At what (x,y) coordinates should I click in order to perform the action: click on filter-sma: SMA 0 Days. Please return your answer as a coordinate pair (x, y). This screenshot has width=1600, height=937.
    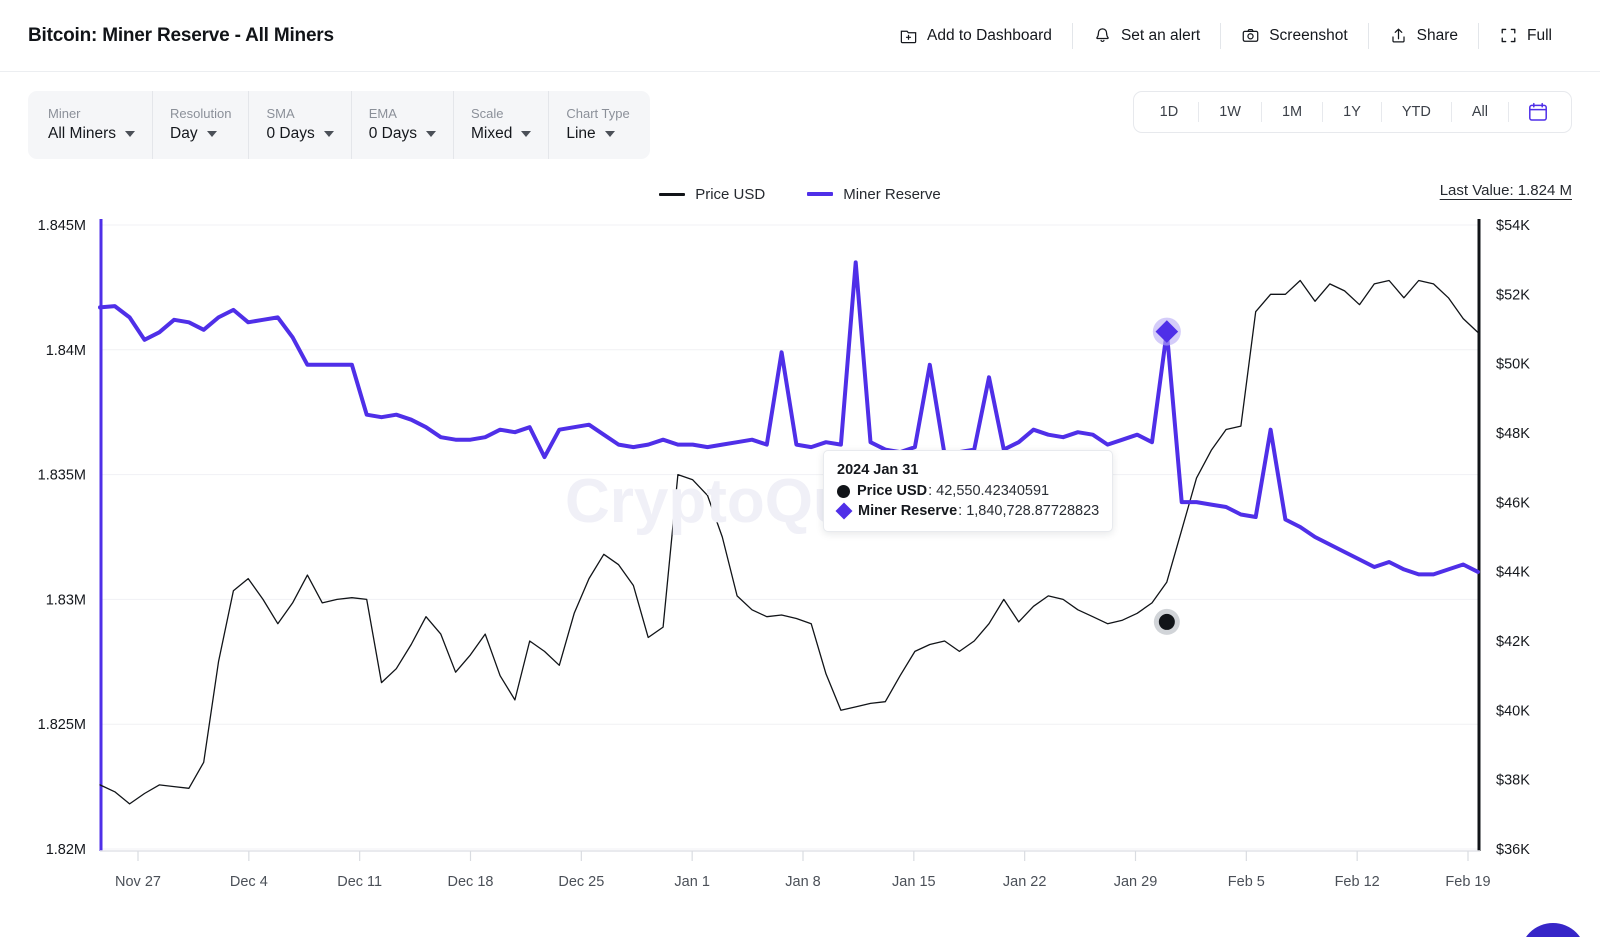
    Looking at the image, I should click on (300, 125).